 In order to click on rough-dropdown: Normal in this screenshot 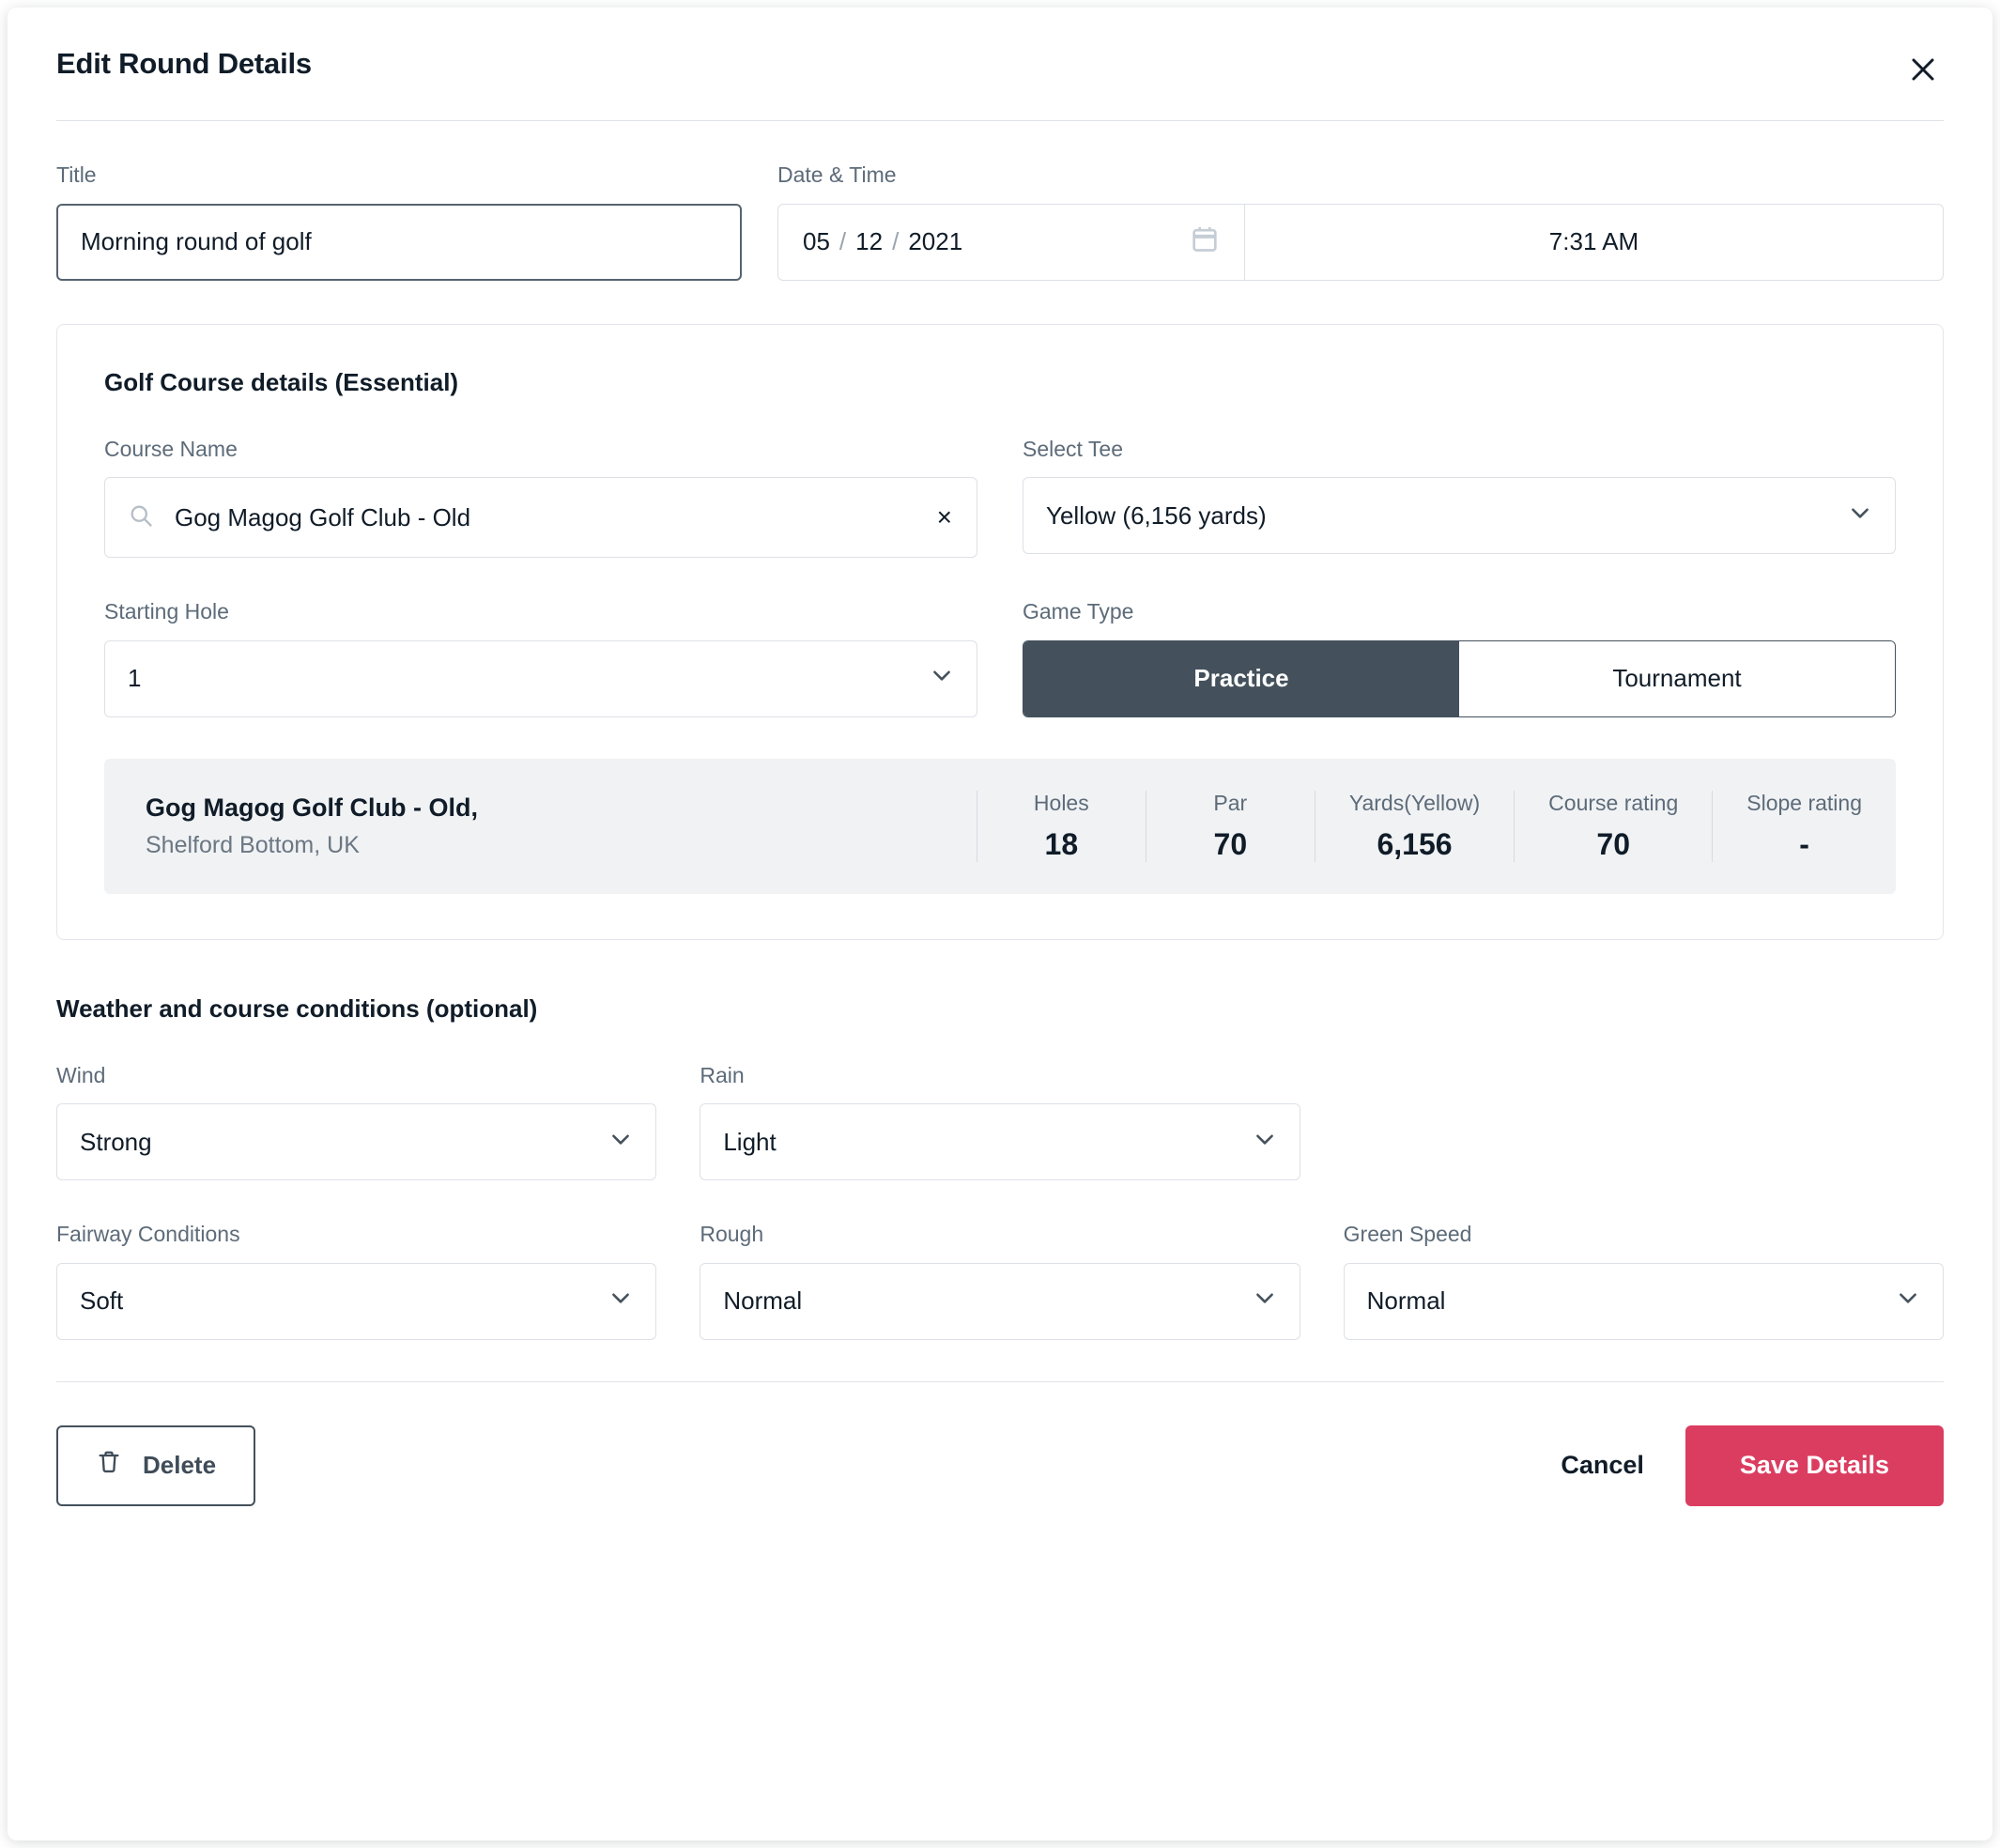, I will do `click(1000, 1301)`.